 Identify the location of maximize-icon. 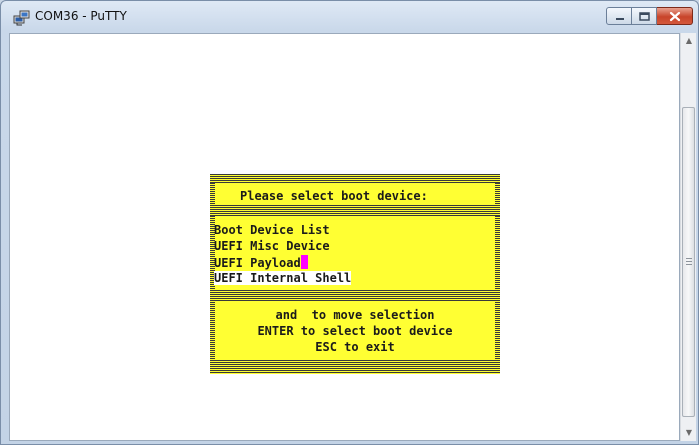
(644, 16).